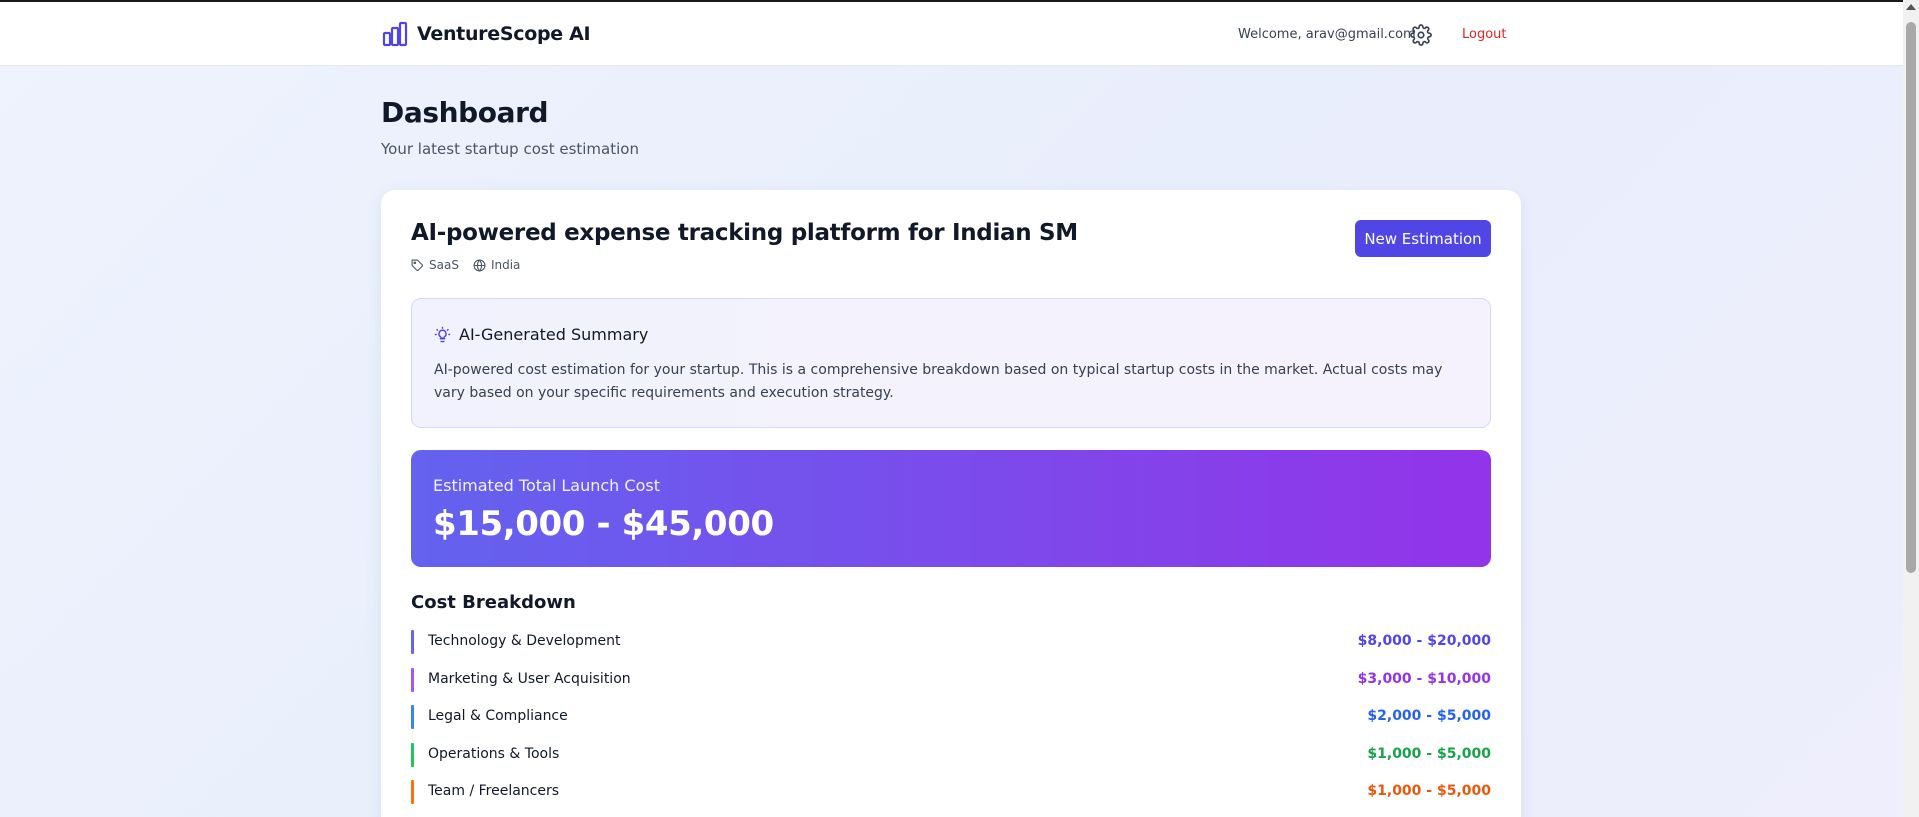 This screenshot has width=1919, height=817. What do you see at coordinates (417, 265) in the screenshot?
I see `tag-icon` at bounding box center [417, 265].